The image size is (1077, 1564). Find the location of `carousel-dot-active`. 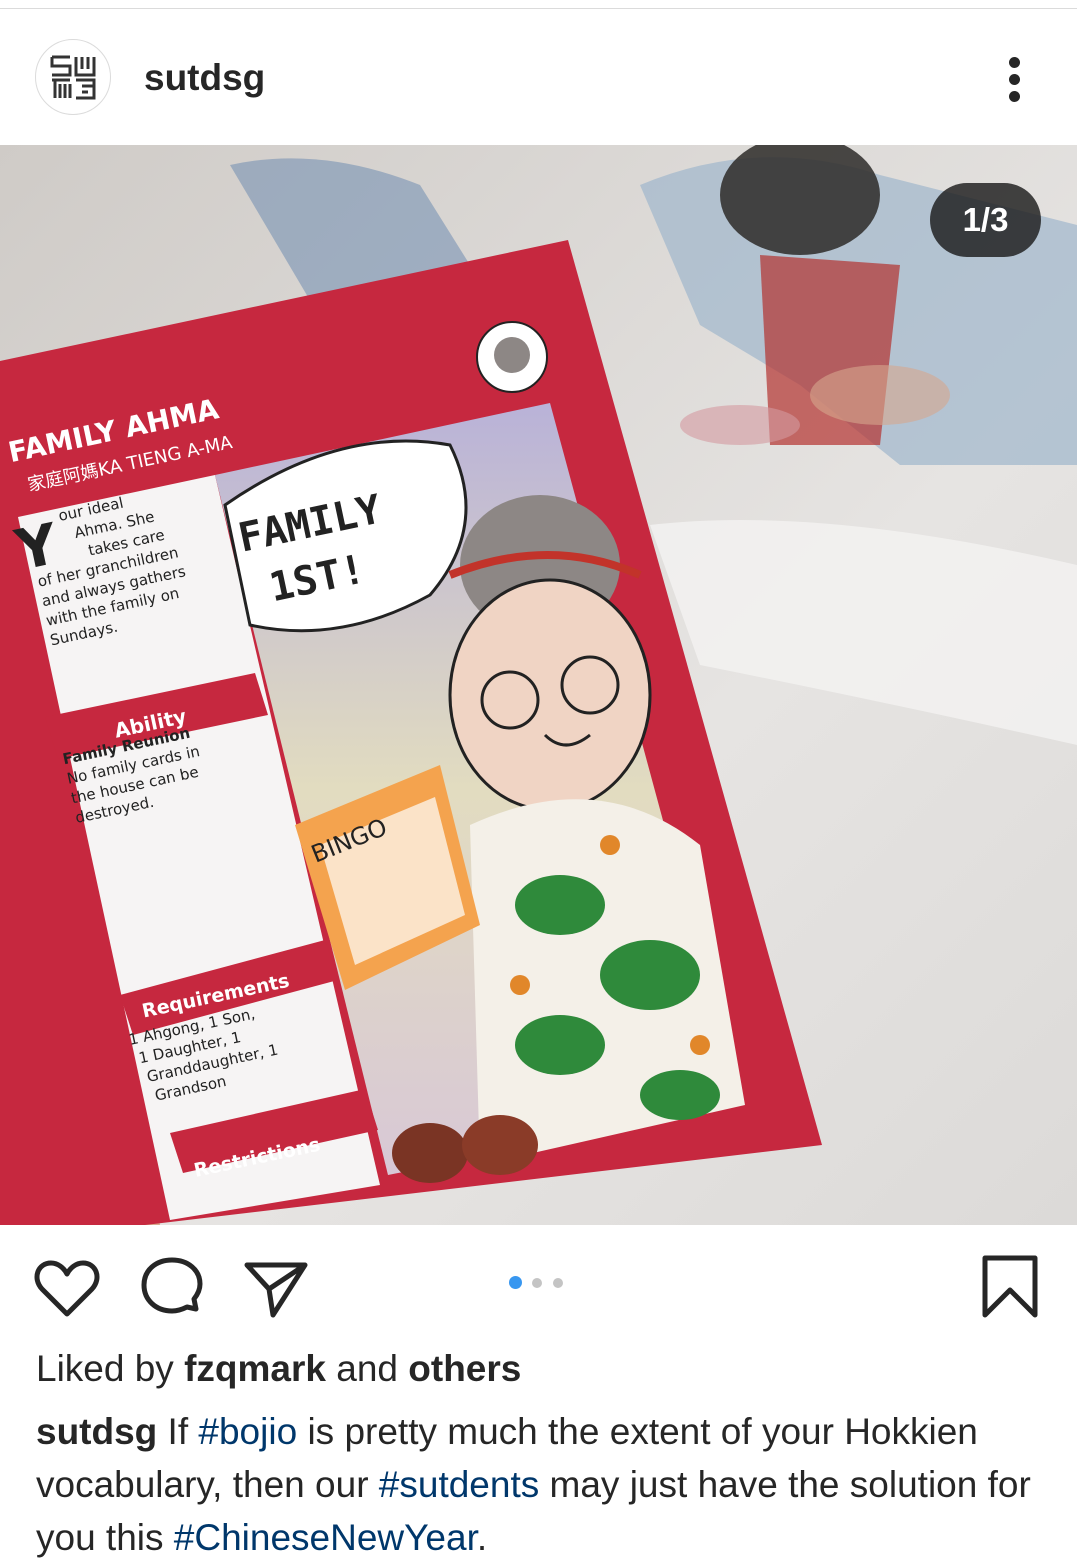

carousel-dot-active is located at coordinates (515, 1282).